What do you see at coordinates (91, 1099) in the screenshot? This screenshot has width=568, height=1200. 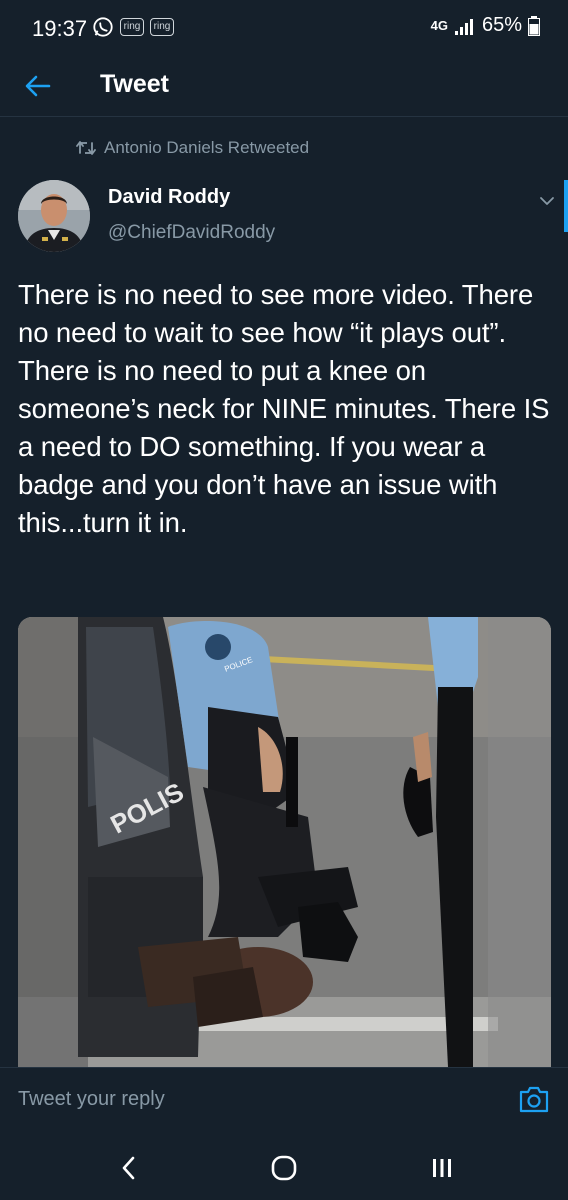 I see `reply-input: Tweet your reply` at bounding box center [91, 1099].